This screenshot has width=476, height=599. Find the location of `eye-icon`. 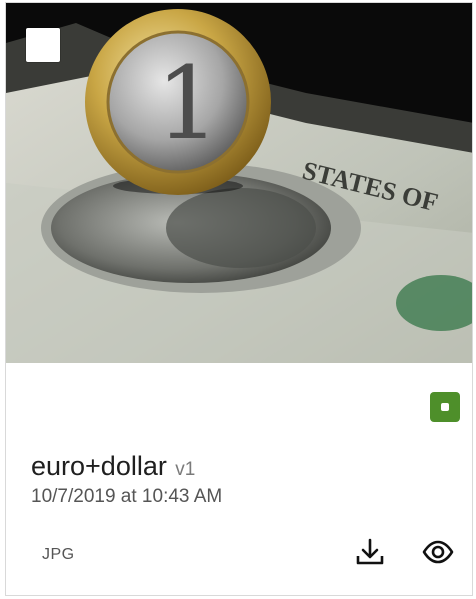

eye-icon is located at coordinates (438, 552).